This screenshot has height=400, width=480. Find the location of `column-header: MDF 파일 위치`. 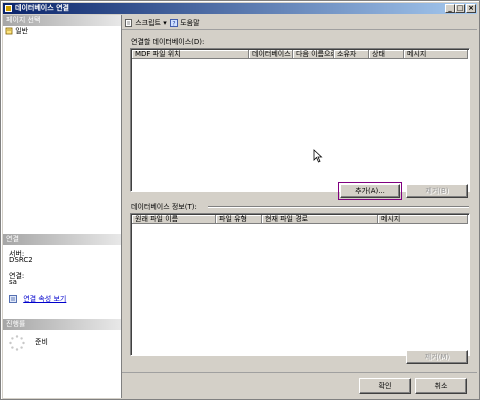

column-header: MDF 파일 위치 is located at coordinates (190, 54).